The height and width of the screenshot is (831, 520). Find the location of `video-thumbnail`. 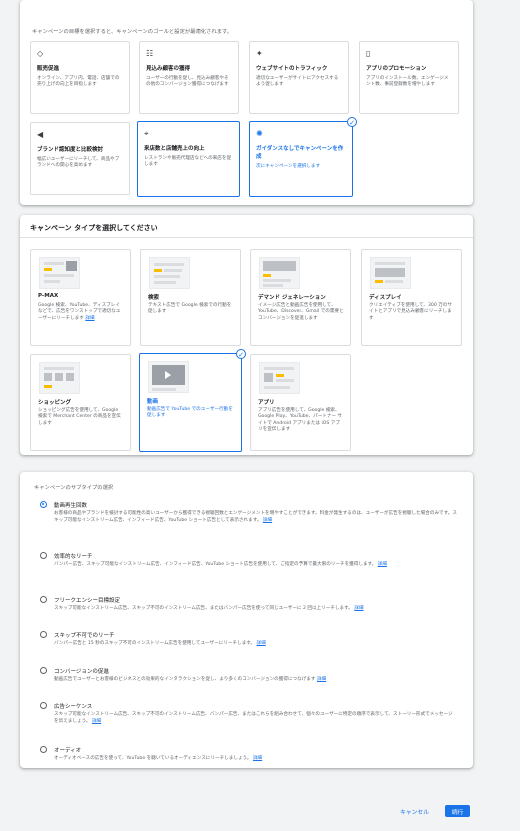

video-thumbnail is located at coordinates (168, 377).